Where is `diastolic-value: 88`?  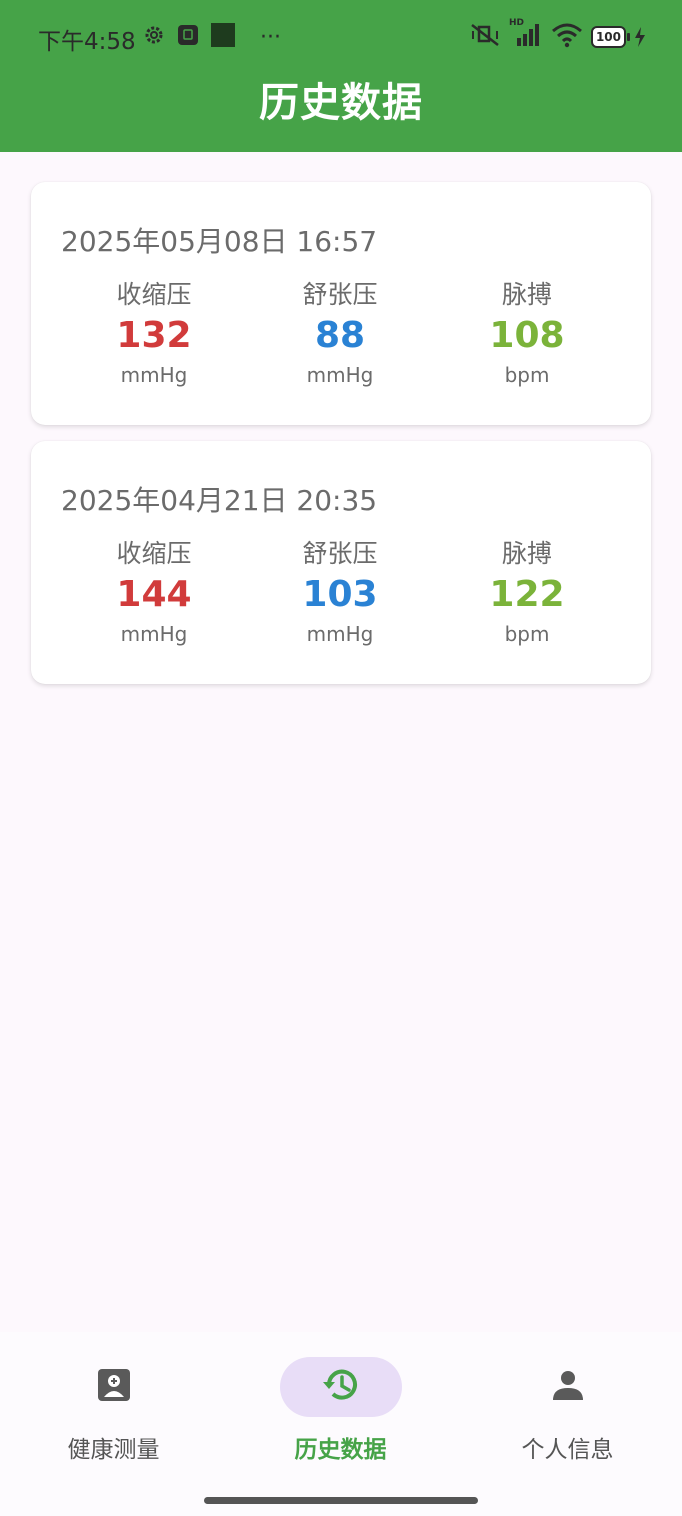
diastolic-value: 88 is located at coordinates (340, 335).